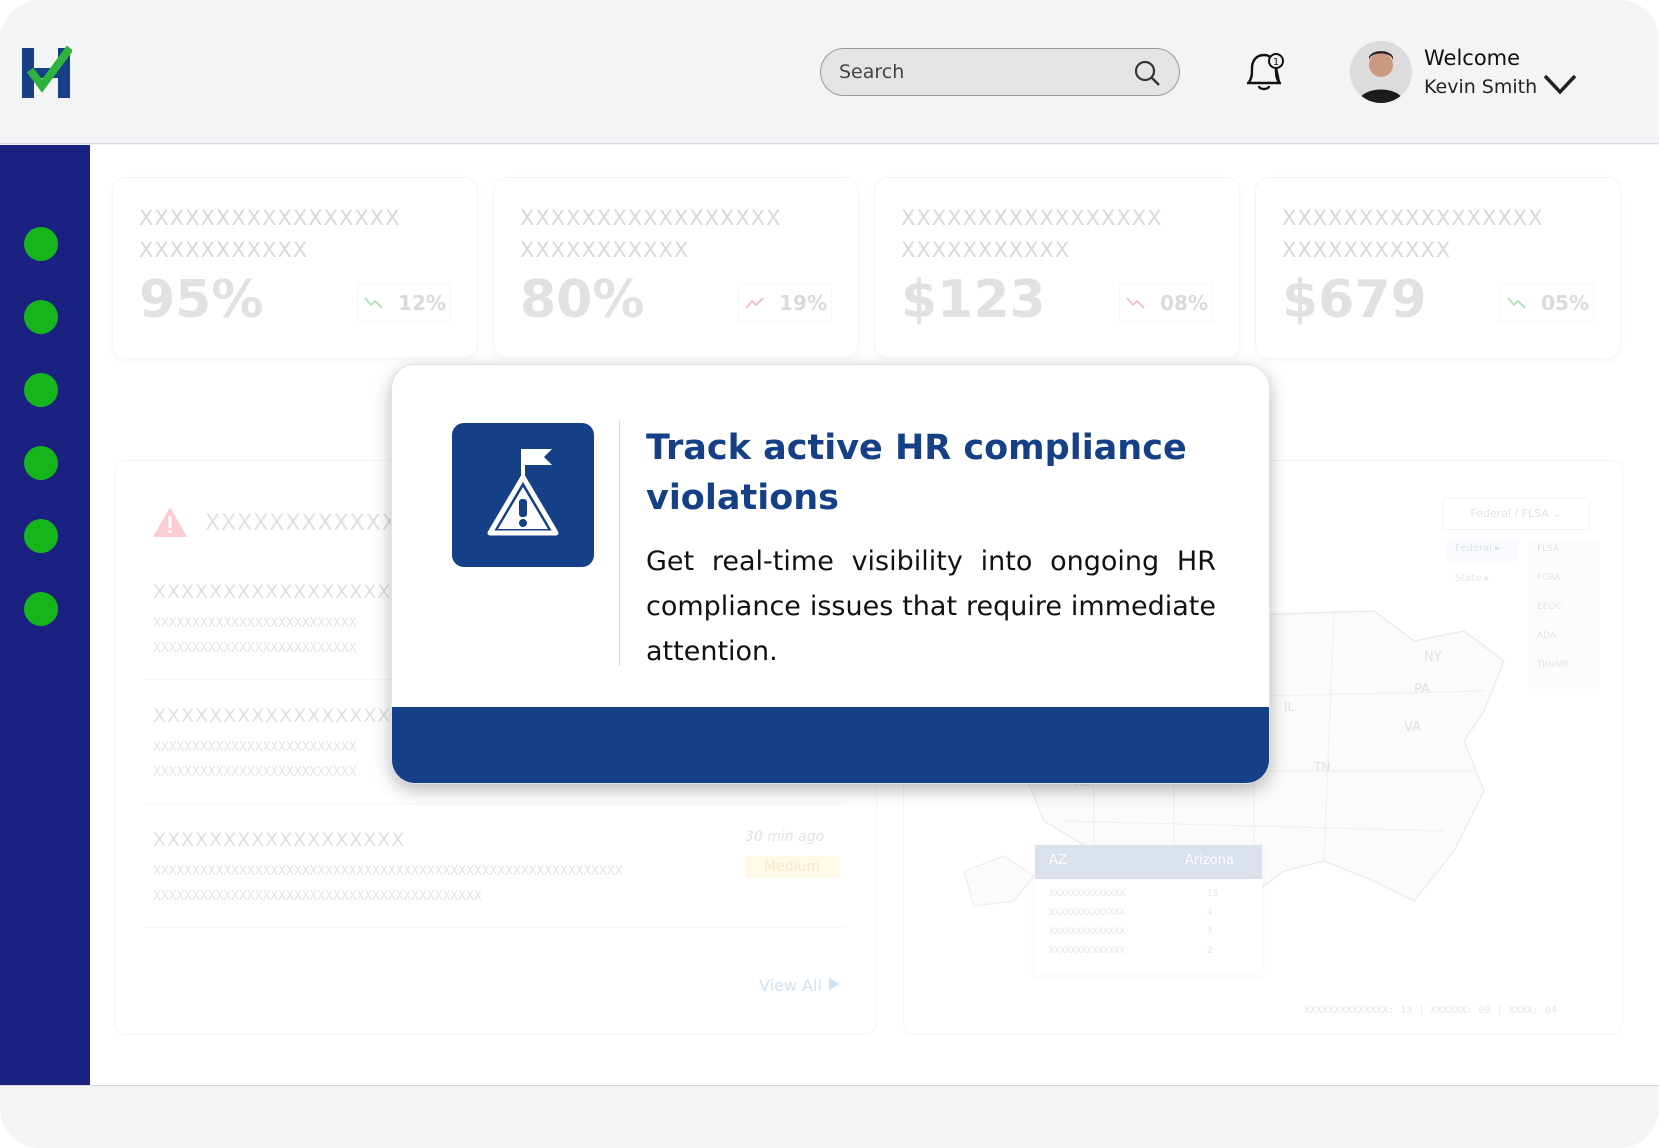  Describe the element at coordinates (803, 303) in the screenshot. I see `stat-change-value: 19%` at that location.